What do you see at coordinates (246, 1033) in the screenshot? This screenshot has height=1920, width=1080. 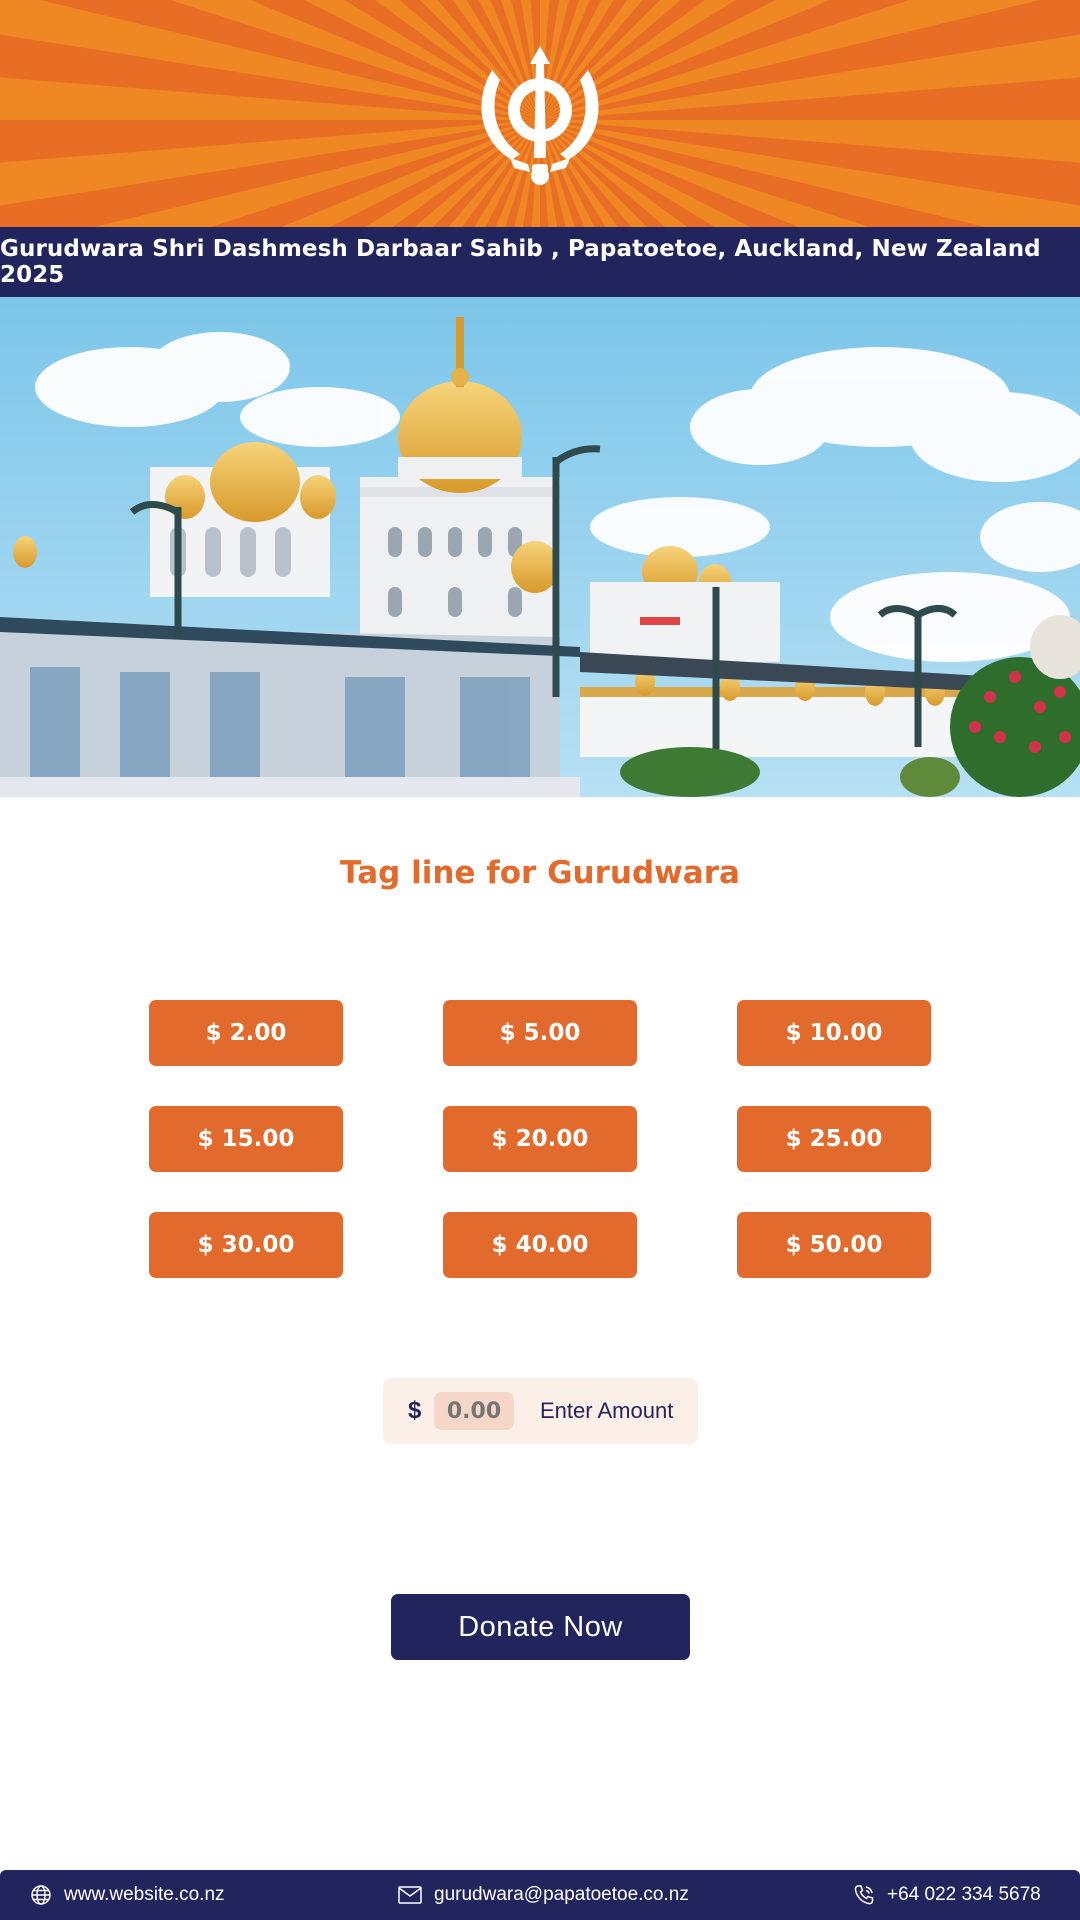 I see `amount-button-2: $ 2.00` at bounding box center [246, 1033].